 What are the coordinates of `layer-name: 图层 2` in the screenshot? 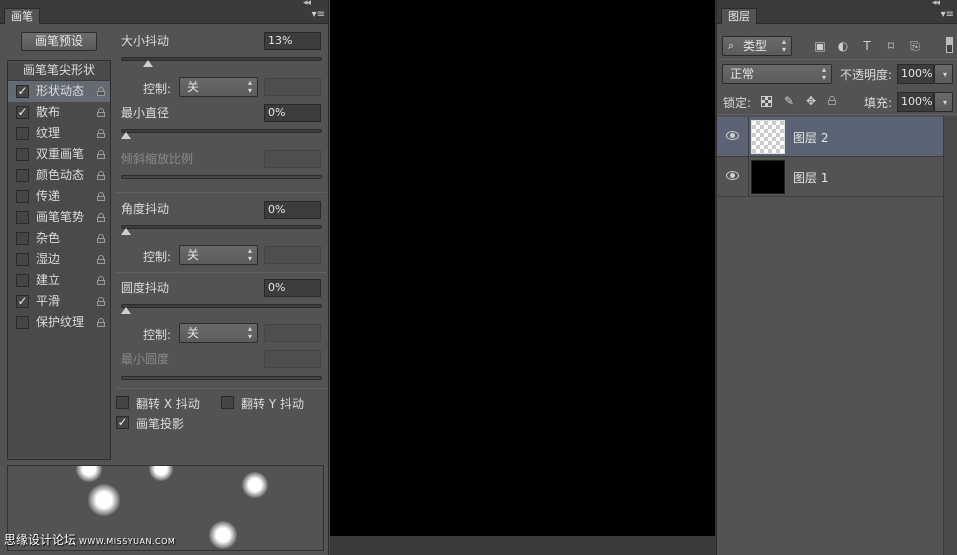 It's located at (810, 137).